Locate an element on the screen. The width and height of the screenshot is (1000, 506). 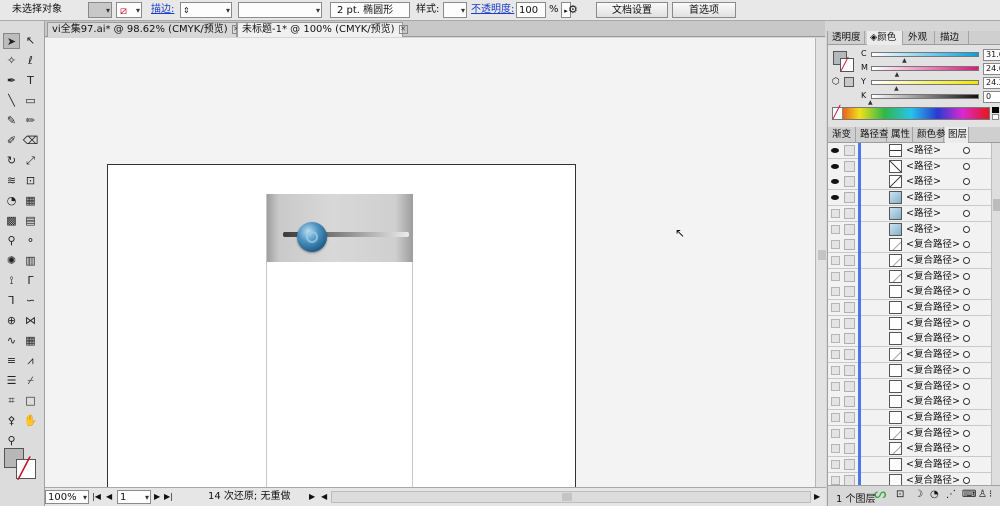
target-tool-icon: ⊕ is located at coordinates (11, 321).